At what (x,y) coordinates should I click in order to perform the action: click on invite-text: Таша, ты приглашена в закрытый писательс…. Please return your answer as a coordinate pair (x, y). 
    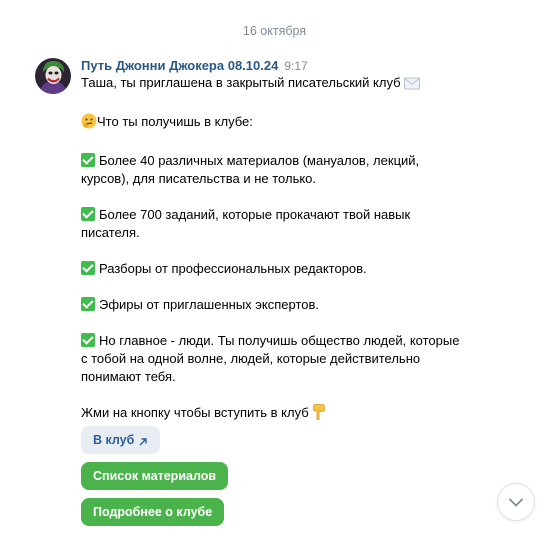
    Looking at the image, I should click on (241, 82).